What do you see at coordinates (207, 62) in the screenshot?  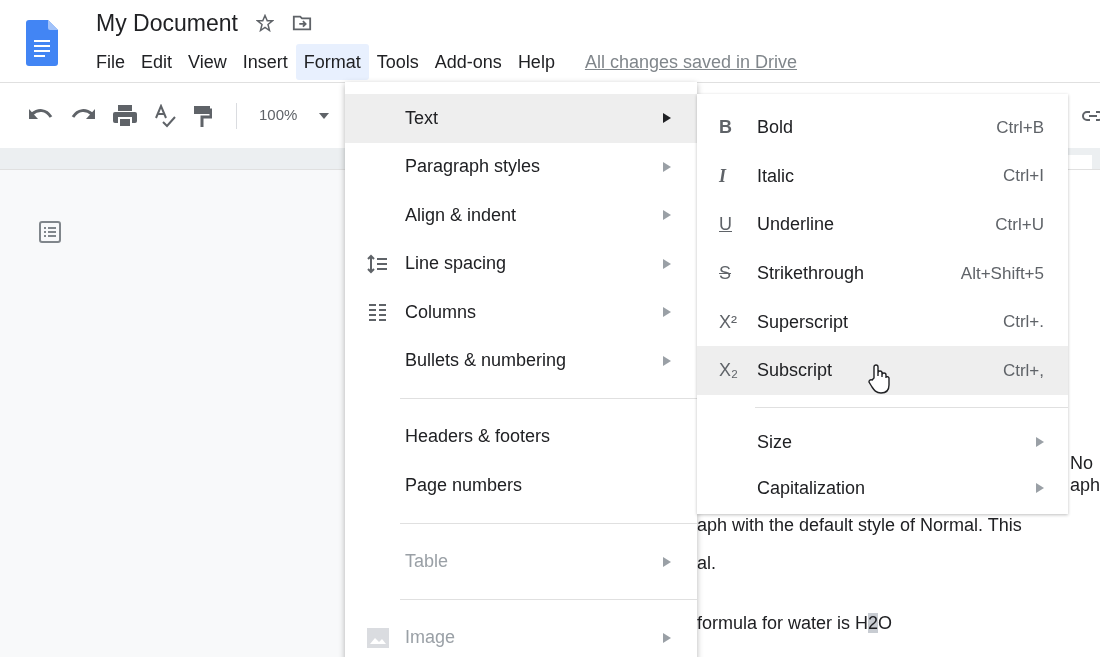 I see `menu-item: View` at bounding box center [207, 62].